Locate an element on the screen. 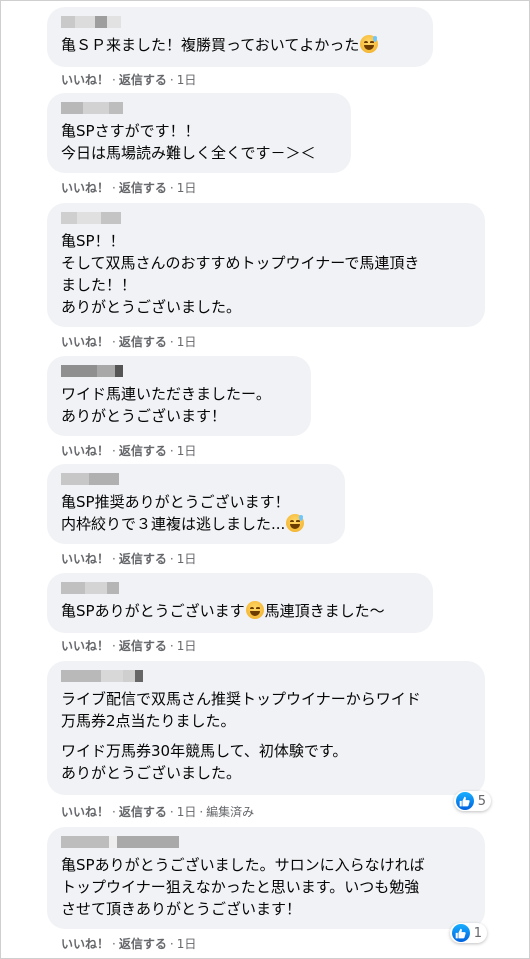 This screenshot has width=530, height=959. reaction-count: 1 is located at coordinates (468, 933).